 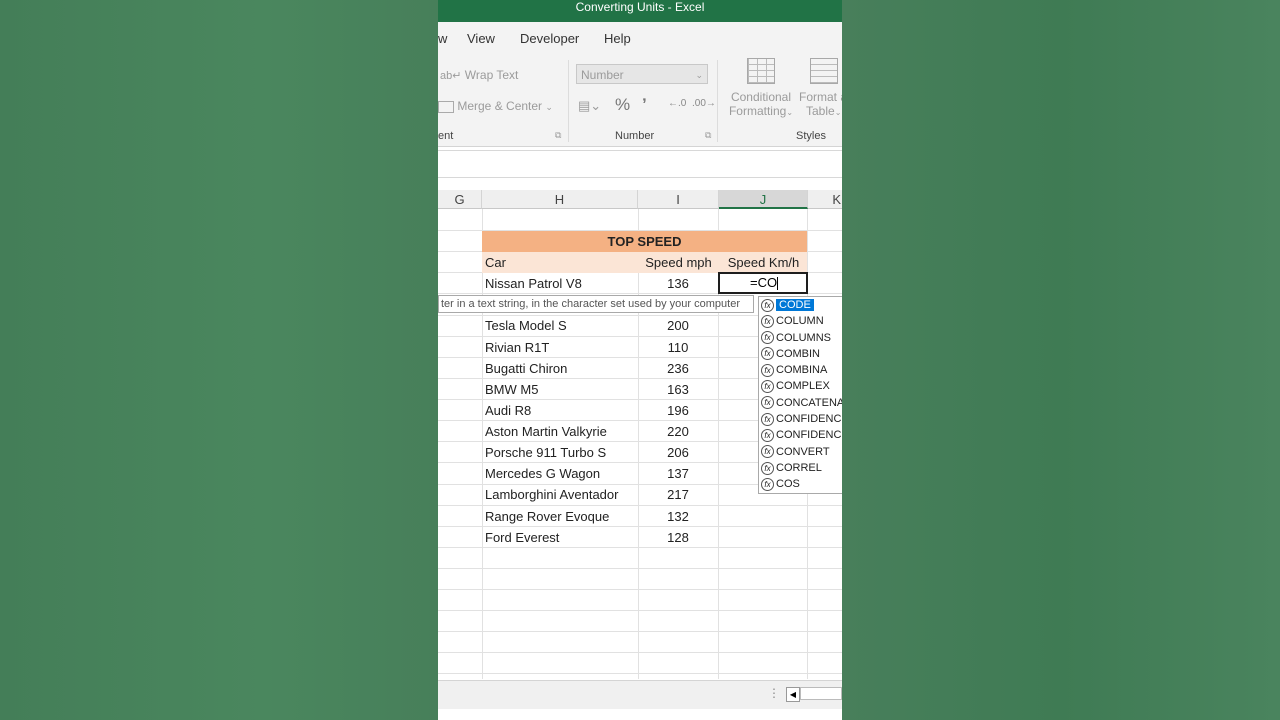 I want to click on speed-mph-cell: 217, so click(x=678, y=494).